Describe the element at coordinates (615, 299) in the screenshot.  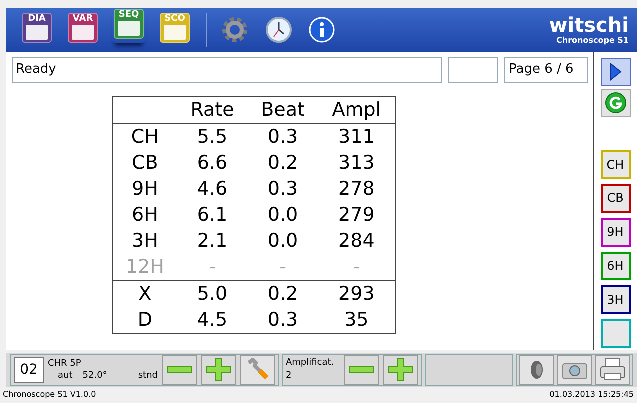
I see `position-button: 3H` at that location.